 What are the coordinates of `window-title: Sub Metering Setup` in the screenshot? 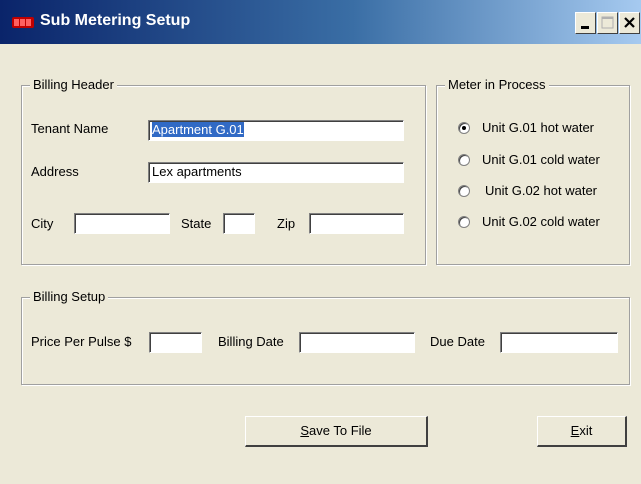 It's located at (115, 20).